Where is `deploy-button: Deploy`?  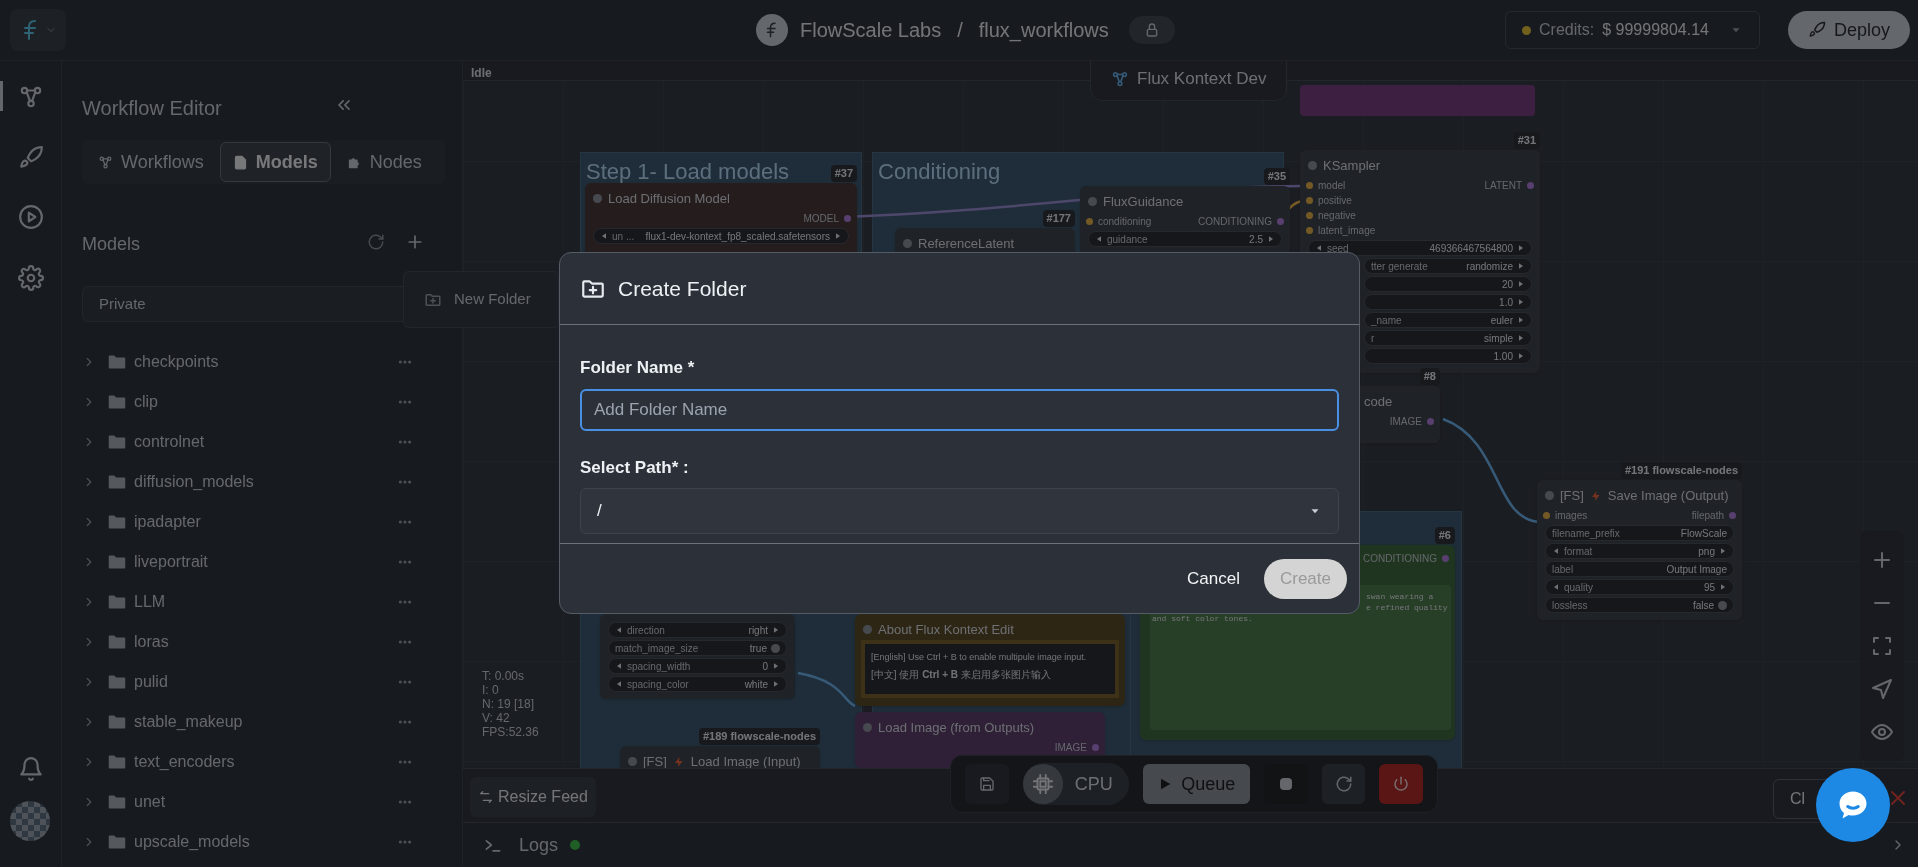 deploy-button: Deploy is located at coordinates (1848, 30).